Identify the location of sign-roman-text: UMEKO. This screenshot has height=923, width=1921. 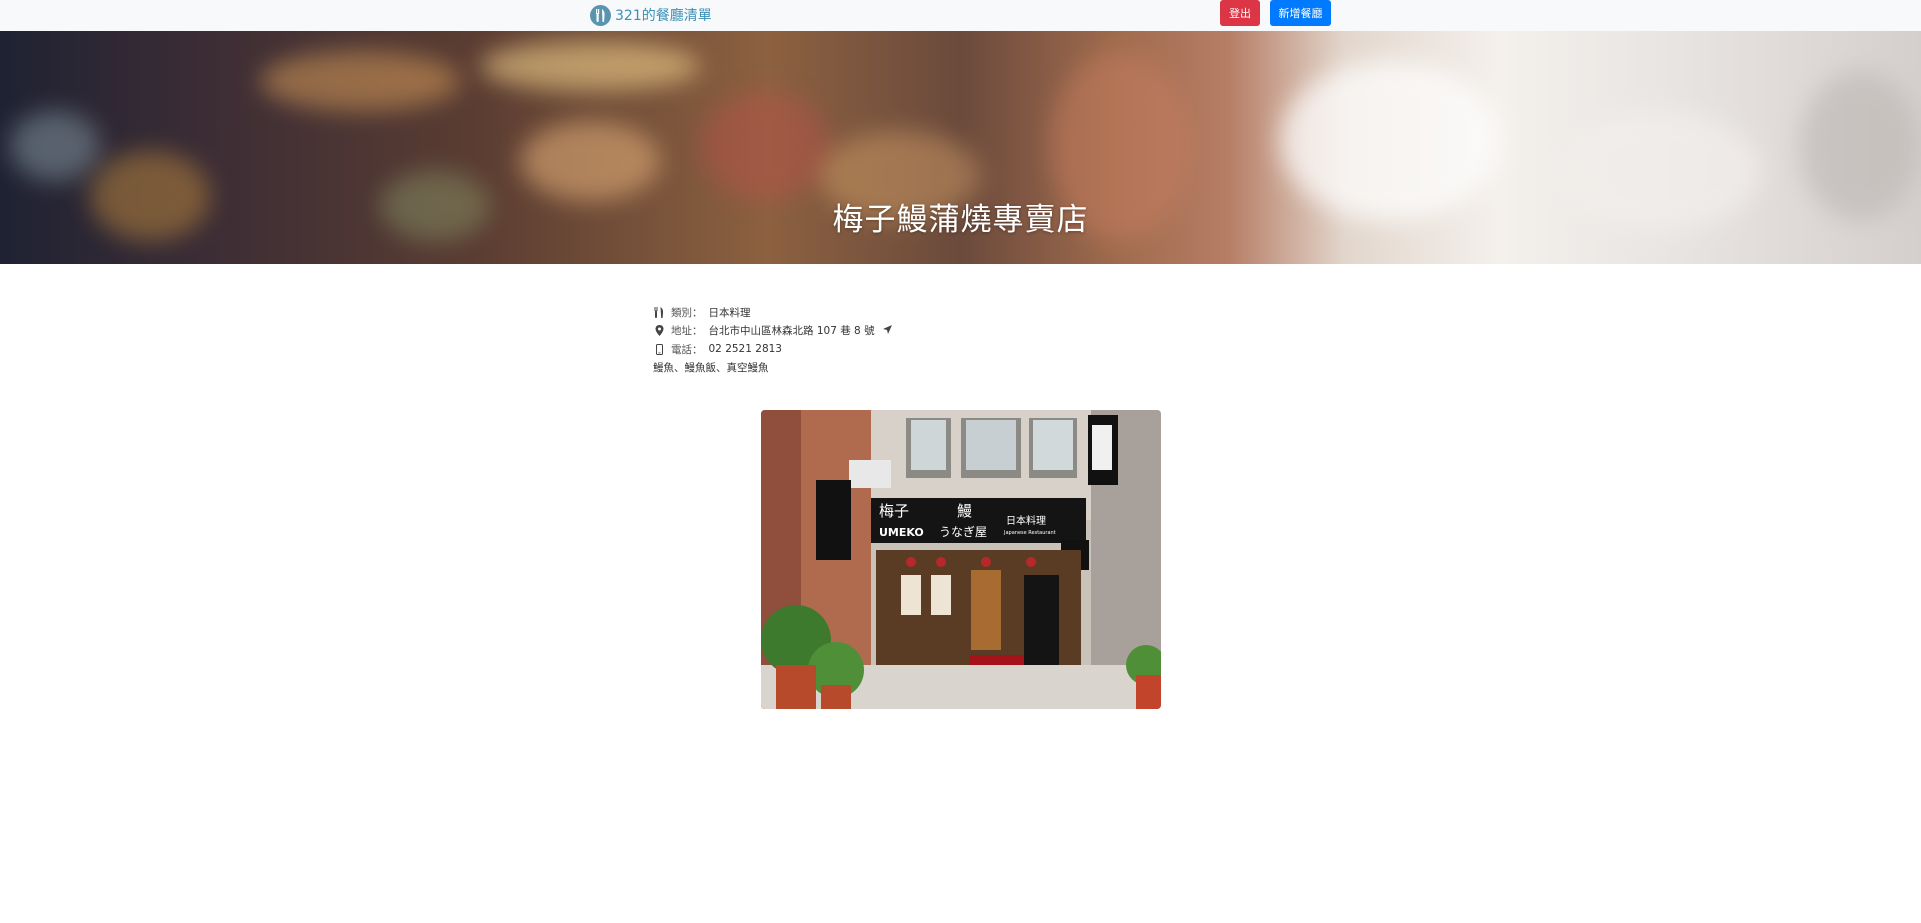
(901, 532).